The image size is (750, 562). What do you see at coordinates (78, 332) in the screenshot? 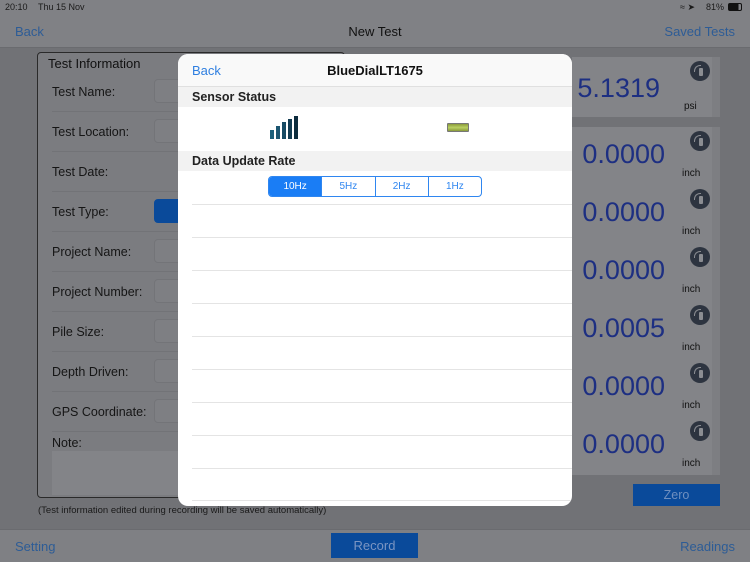
I see `field-label: Pile Size:` at bounding box center [78, 332].